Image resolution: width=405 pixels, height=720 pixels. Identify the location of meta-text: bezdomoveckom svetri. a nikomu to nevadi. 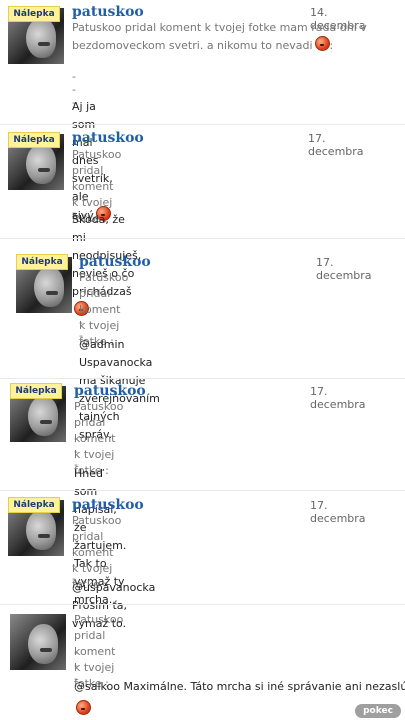
(192, 45).